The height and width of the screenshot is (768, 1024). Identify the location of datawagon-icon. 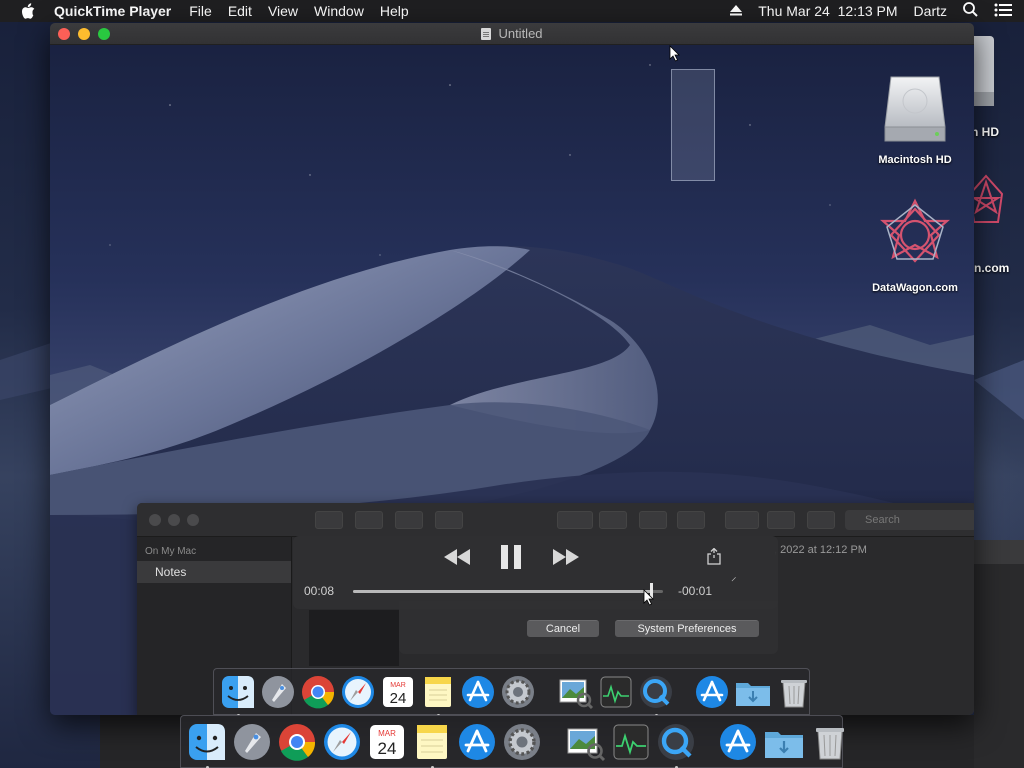
(915, 230).